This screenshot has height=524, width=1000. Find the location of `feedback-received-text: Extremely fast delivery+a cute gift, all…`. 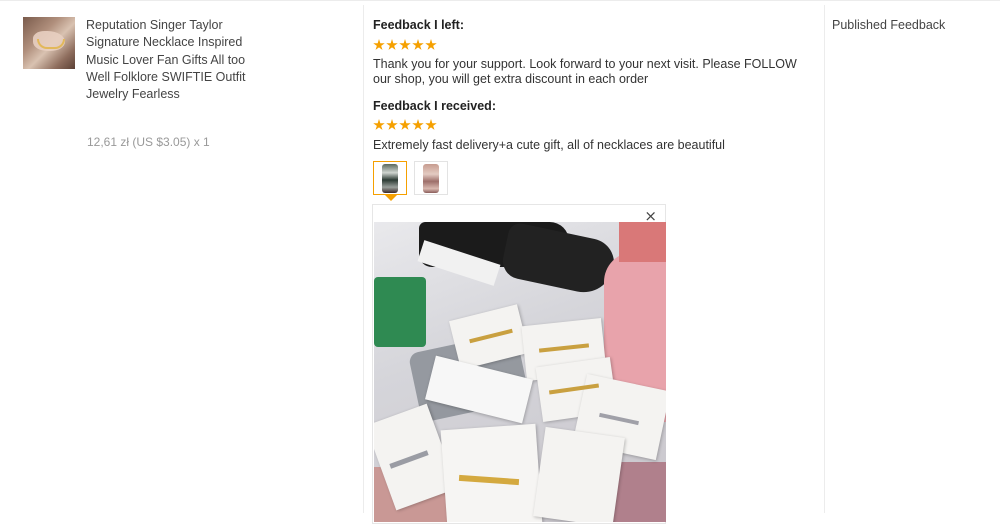

feedback-received-text: Extremely fast delivery+a cute gift, all… is located at coordinates (549, 145).